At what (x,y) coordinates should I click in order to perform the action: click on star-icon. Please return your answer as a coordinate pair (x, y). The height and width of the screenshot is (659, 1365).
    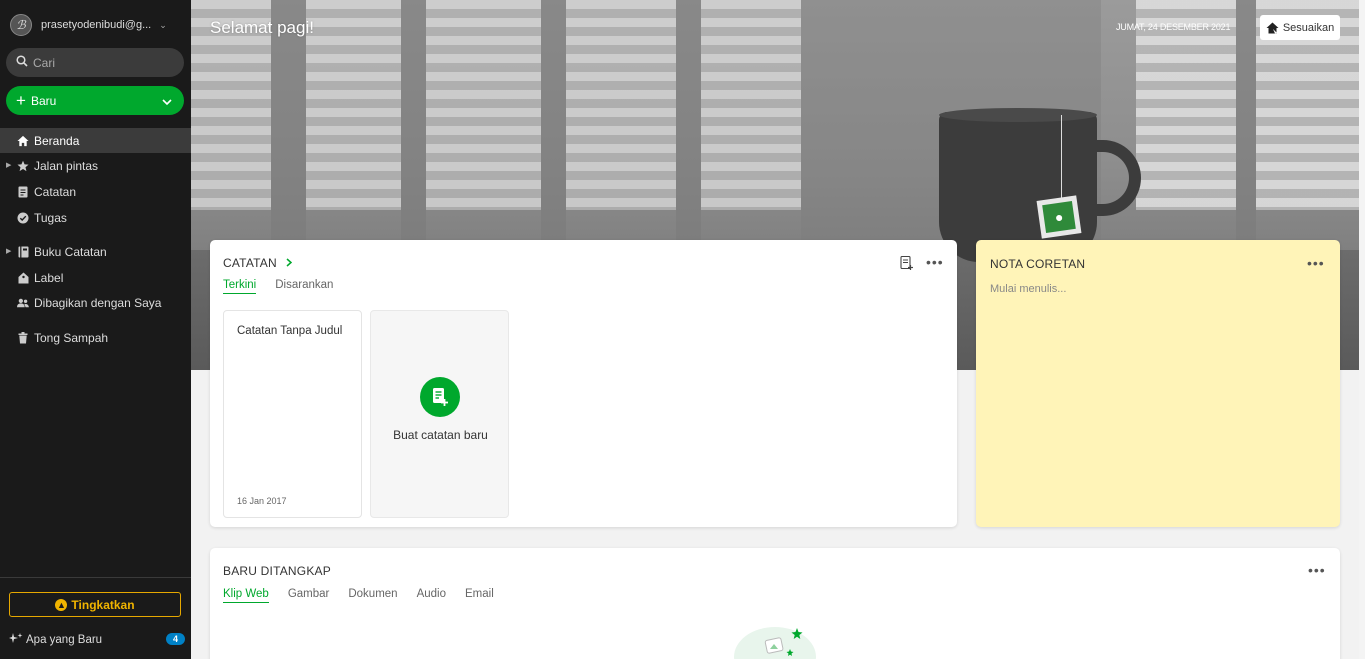
    Looking at the image, I should click on (23, 166).